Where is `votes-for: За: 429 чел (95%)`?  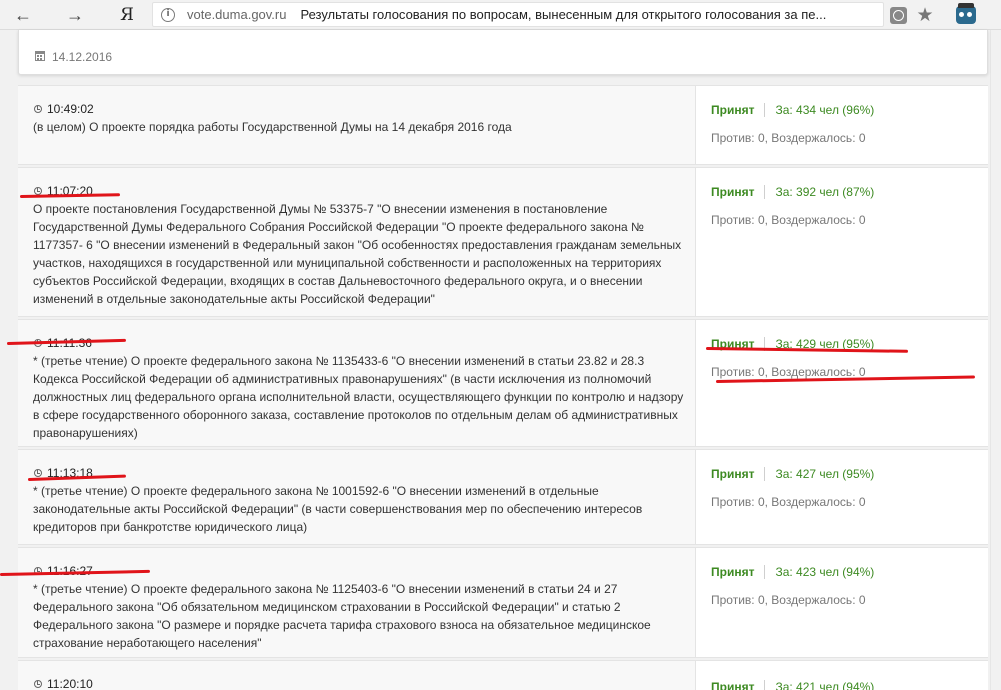
votes-for: За: 429 чел (95%) is located at coordinates (825, 344).